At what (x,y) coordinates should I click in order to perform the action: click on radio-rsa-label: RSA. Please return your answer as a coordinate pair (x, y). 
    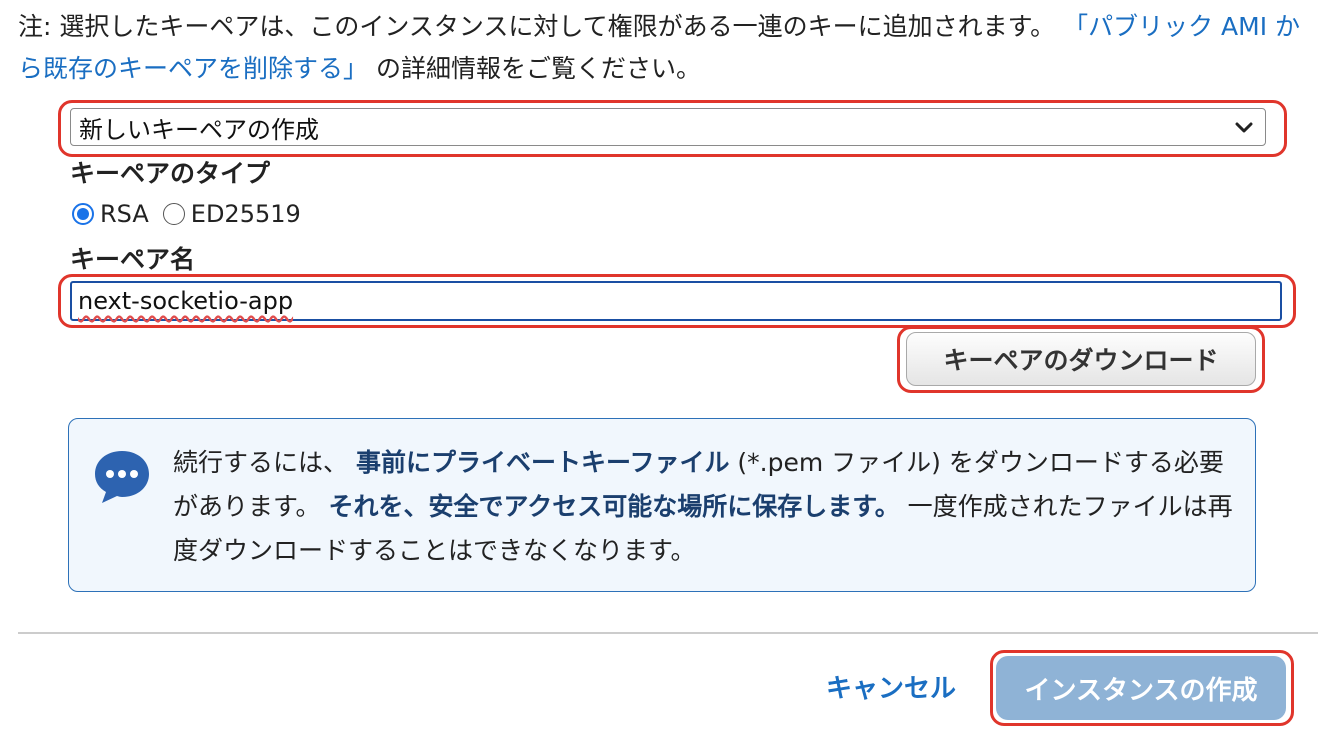
    Looking at the image, I should click on (124, 214).